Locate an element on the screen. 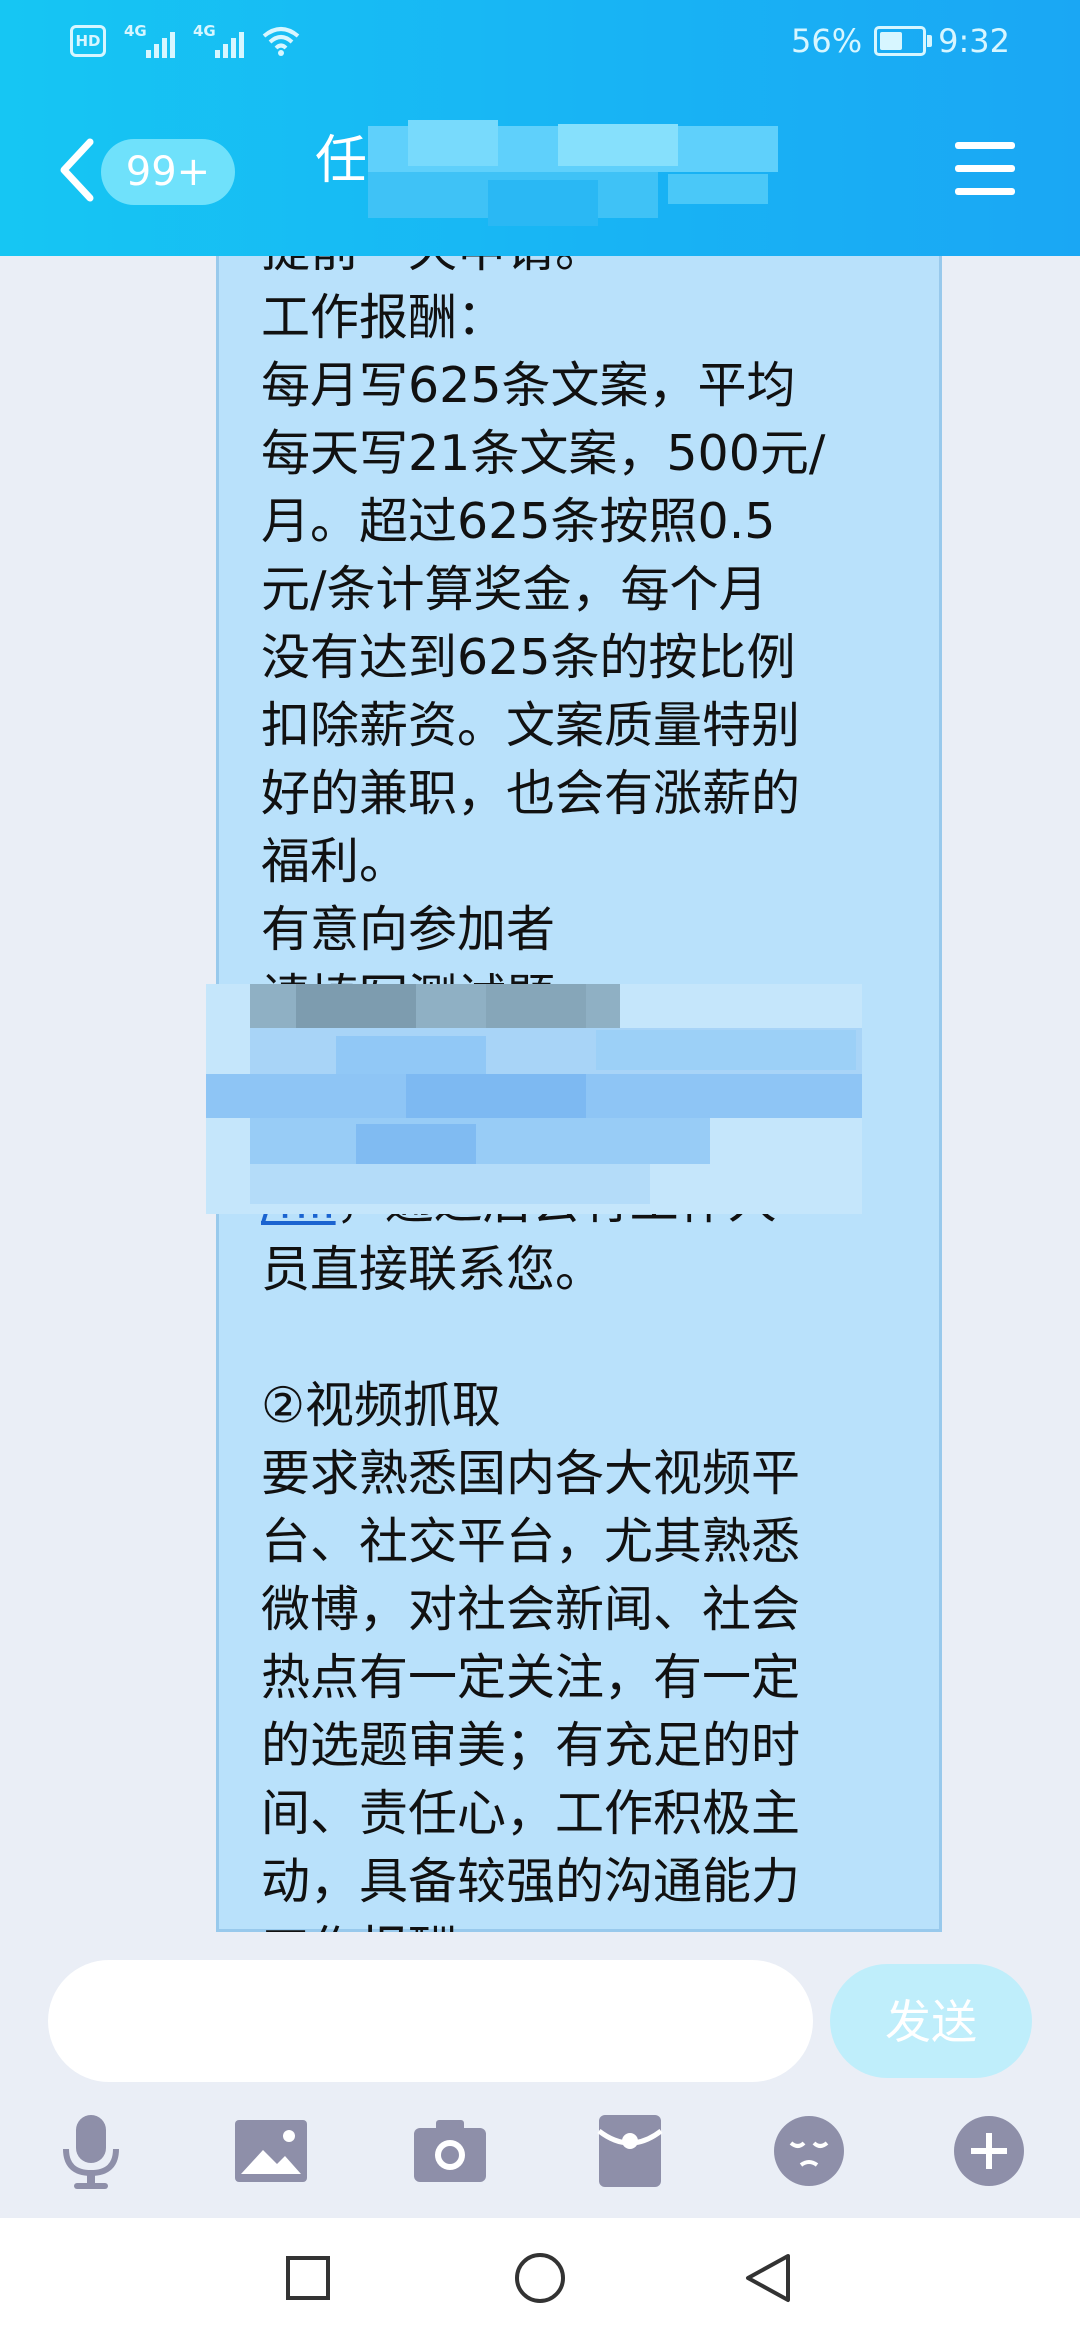 The width and height of the screenshot is (1080, 2340). message-line: 月。超过625条按照0.5 is located at coordinates (518, 521).